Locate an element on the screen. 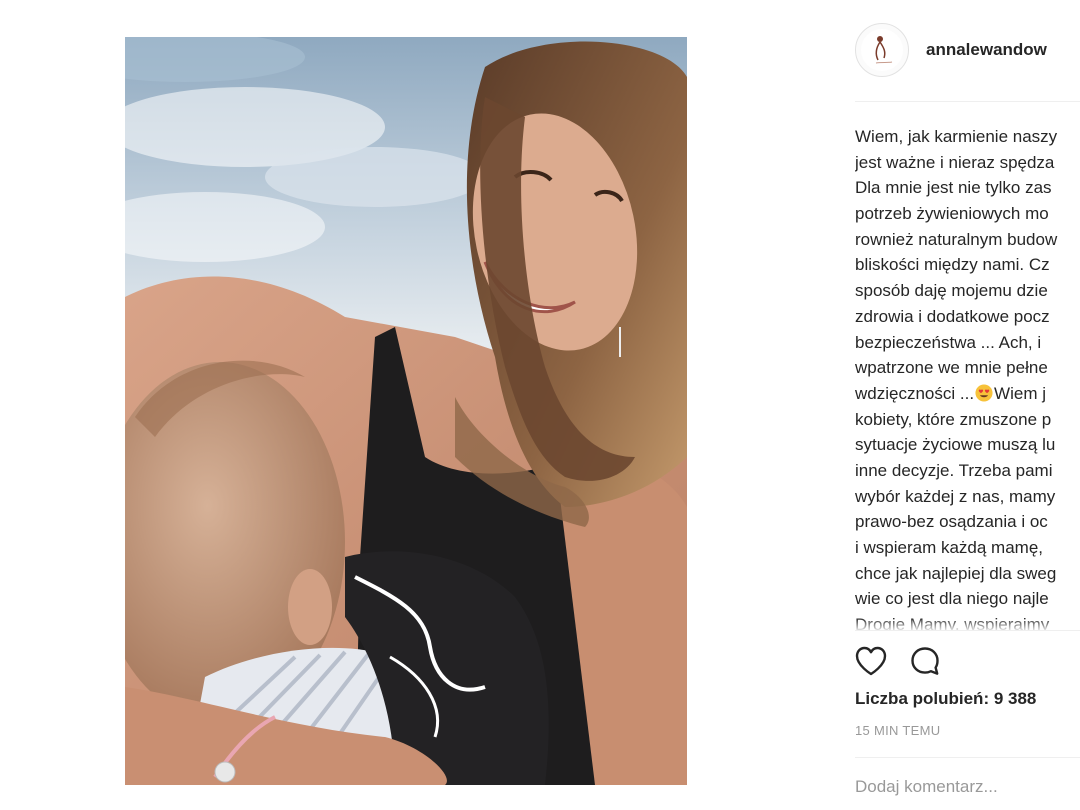  caption-line: wybór każdej z nas, mamy is located at coordinates (955, 496).